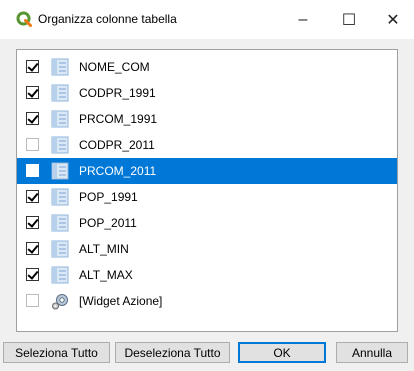 Image resolution: width=414 pixels, height=371 pixels. Describe the element at coordinates (104, 249) in the screenshot. I see `column-label: ALT_MIN` at that location.